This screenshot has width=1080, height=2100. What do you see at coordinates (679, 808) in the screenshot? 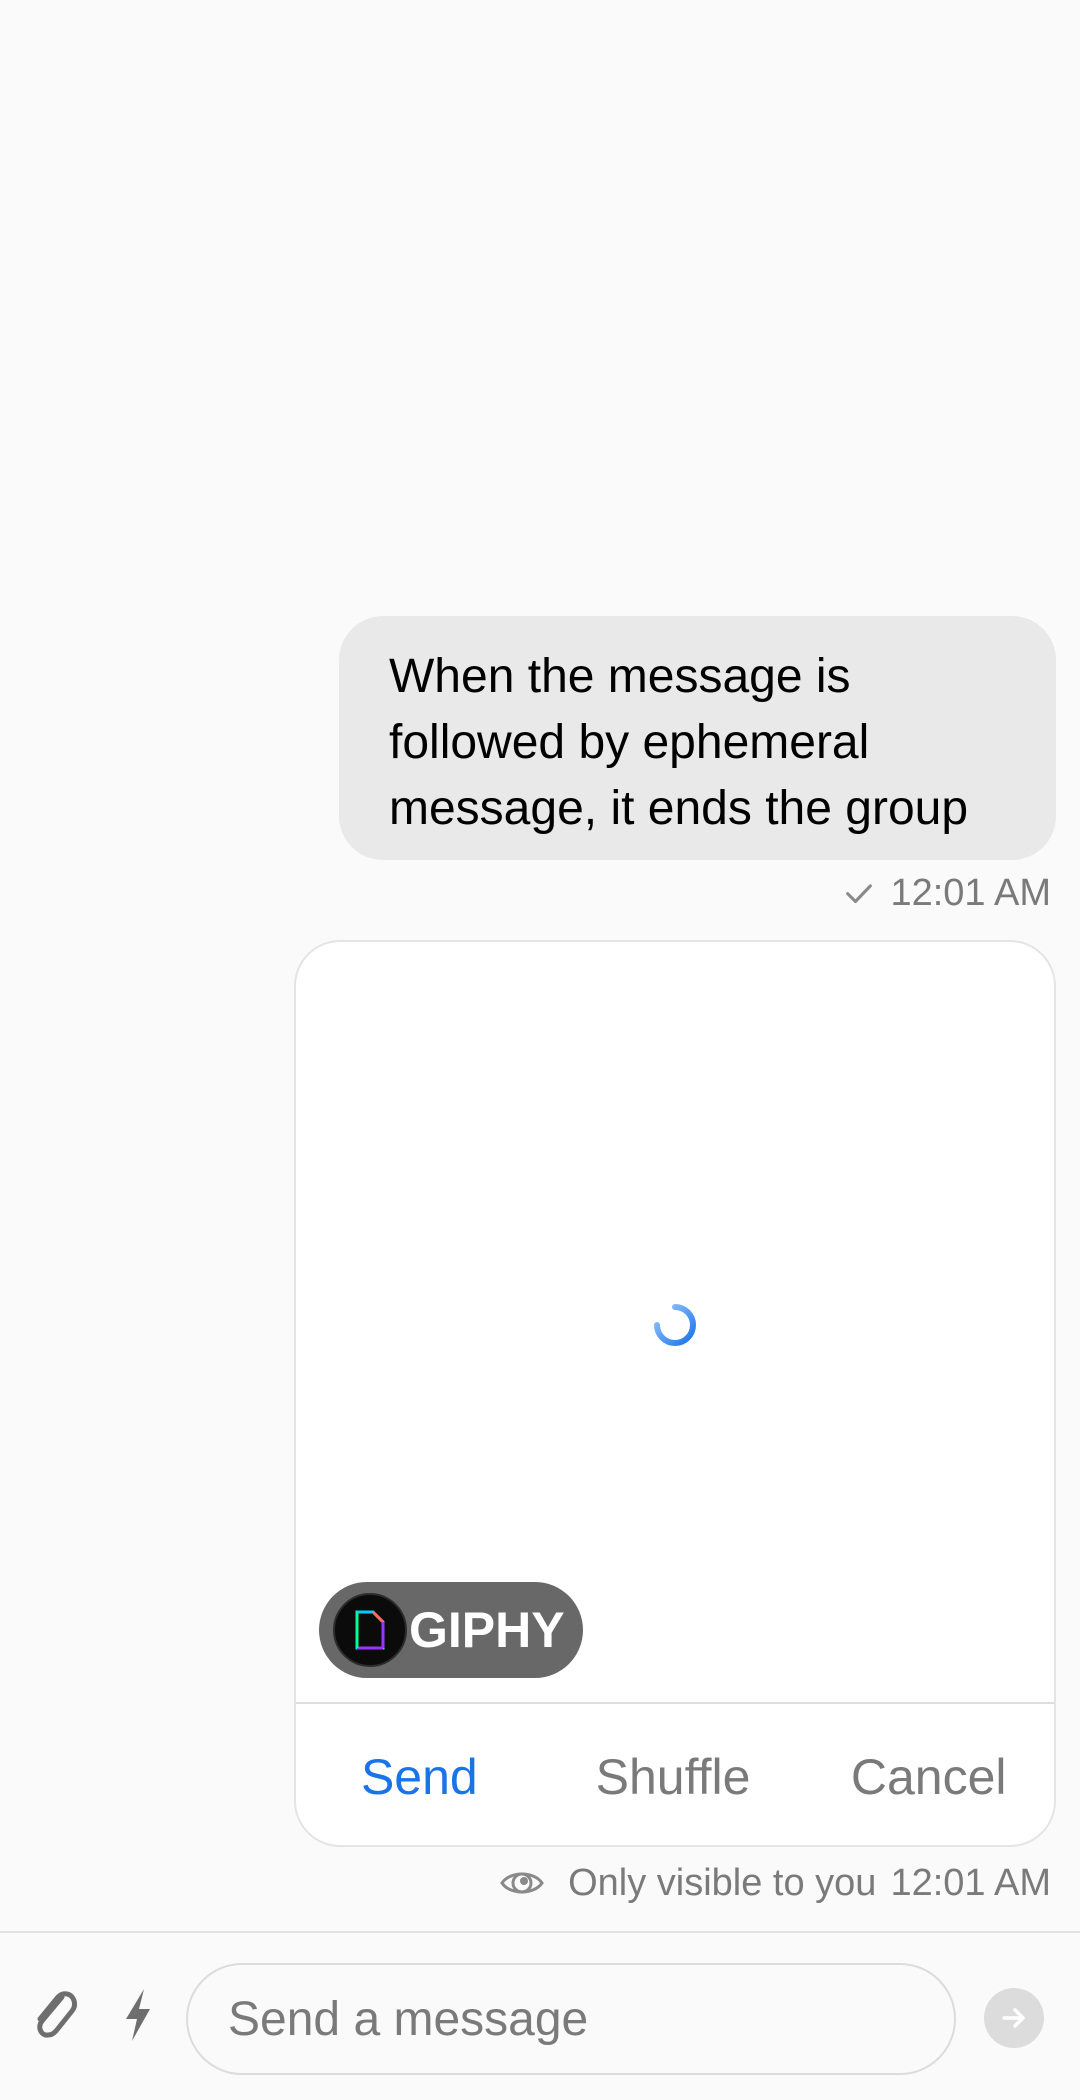
I see `message-text-line: message, it ends the group` at bounding box center [679, 808].